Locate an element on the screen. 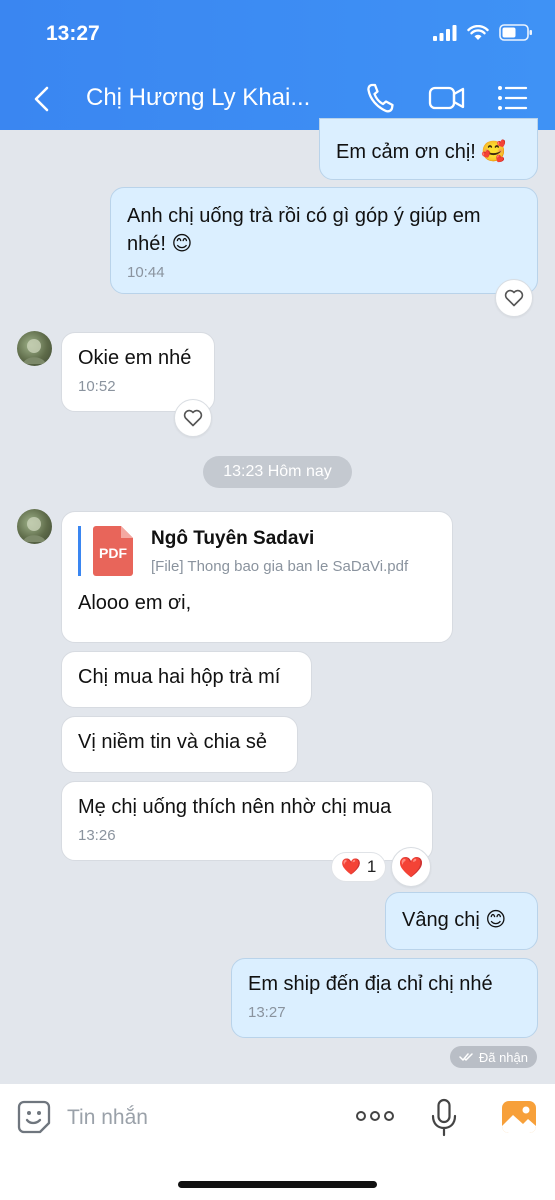 This screenshot has height=1200, width=555. incoming-message: Chị mua hai hộp trà mí is located at coordinates (186, 679).